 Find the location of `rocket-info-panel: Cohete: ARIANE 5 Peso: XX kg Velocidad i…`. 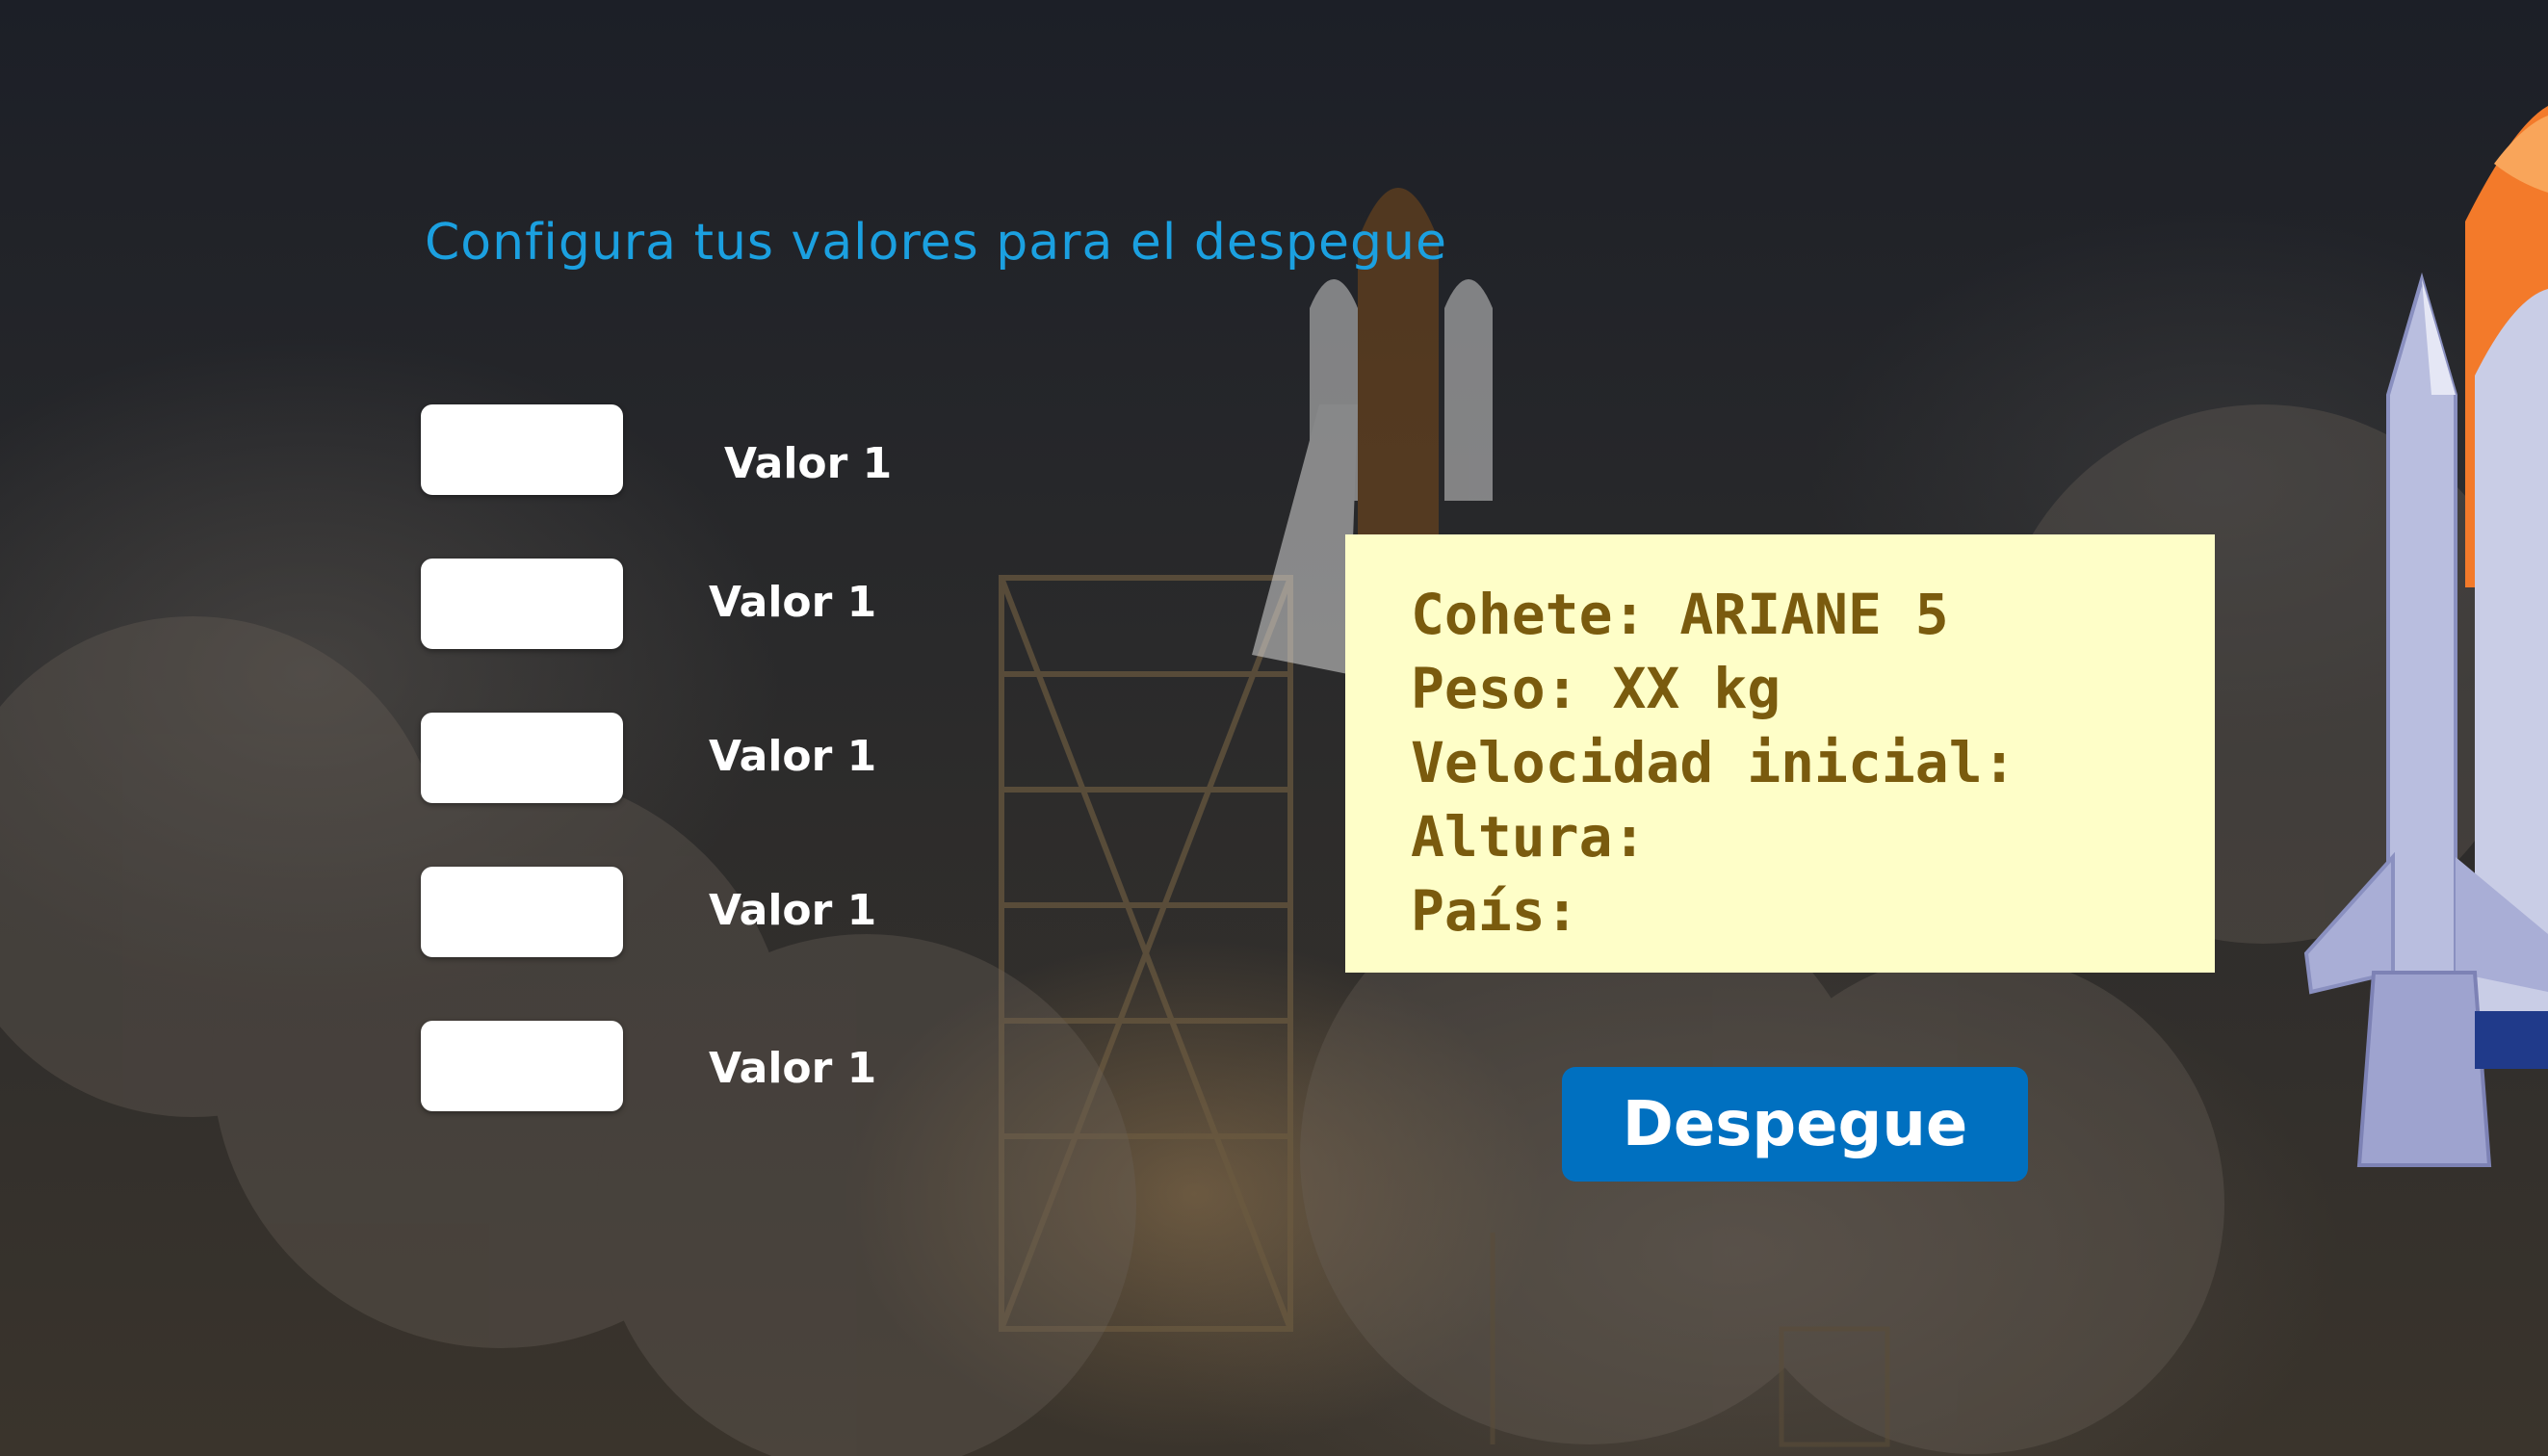

rocket-info-panel: Cohete: ARIANE 5 Peso: XX kg Velocidad i… is located at coordinates (1780, 753).